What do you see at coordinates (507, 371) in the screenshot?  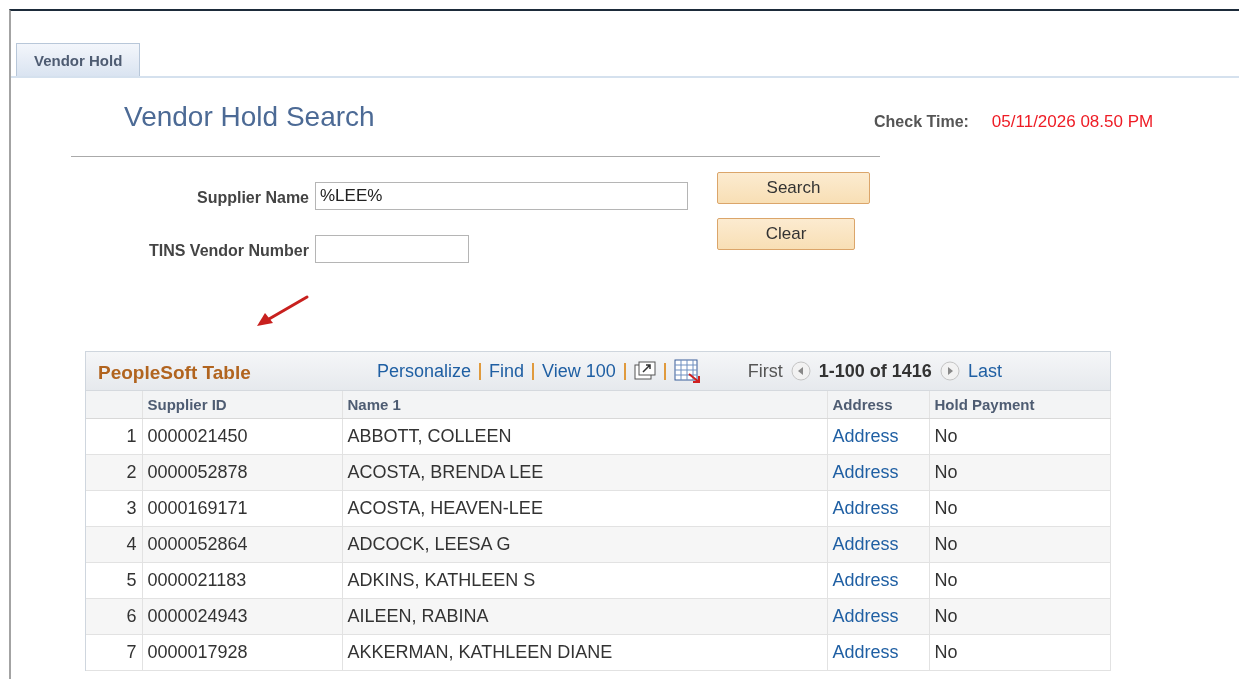 I see `toolbar-link: Find` at bounding box center [507, 371].